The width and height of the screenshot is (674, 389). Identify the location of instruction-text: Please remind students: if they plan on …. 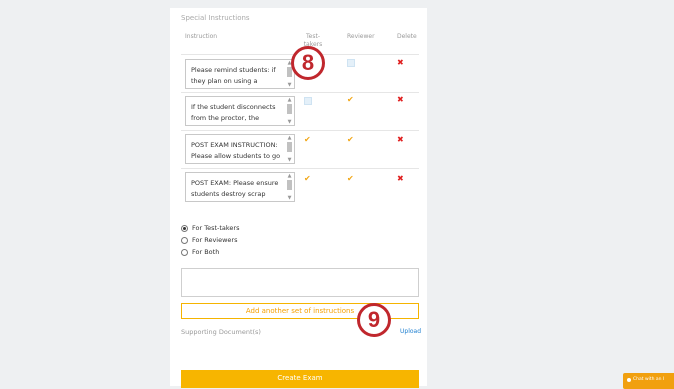
(233, 75).